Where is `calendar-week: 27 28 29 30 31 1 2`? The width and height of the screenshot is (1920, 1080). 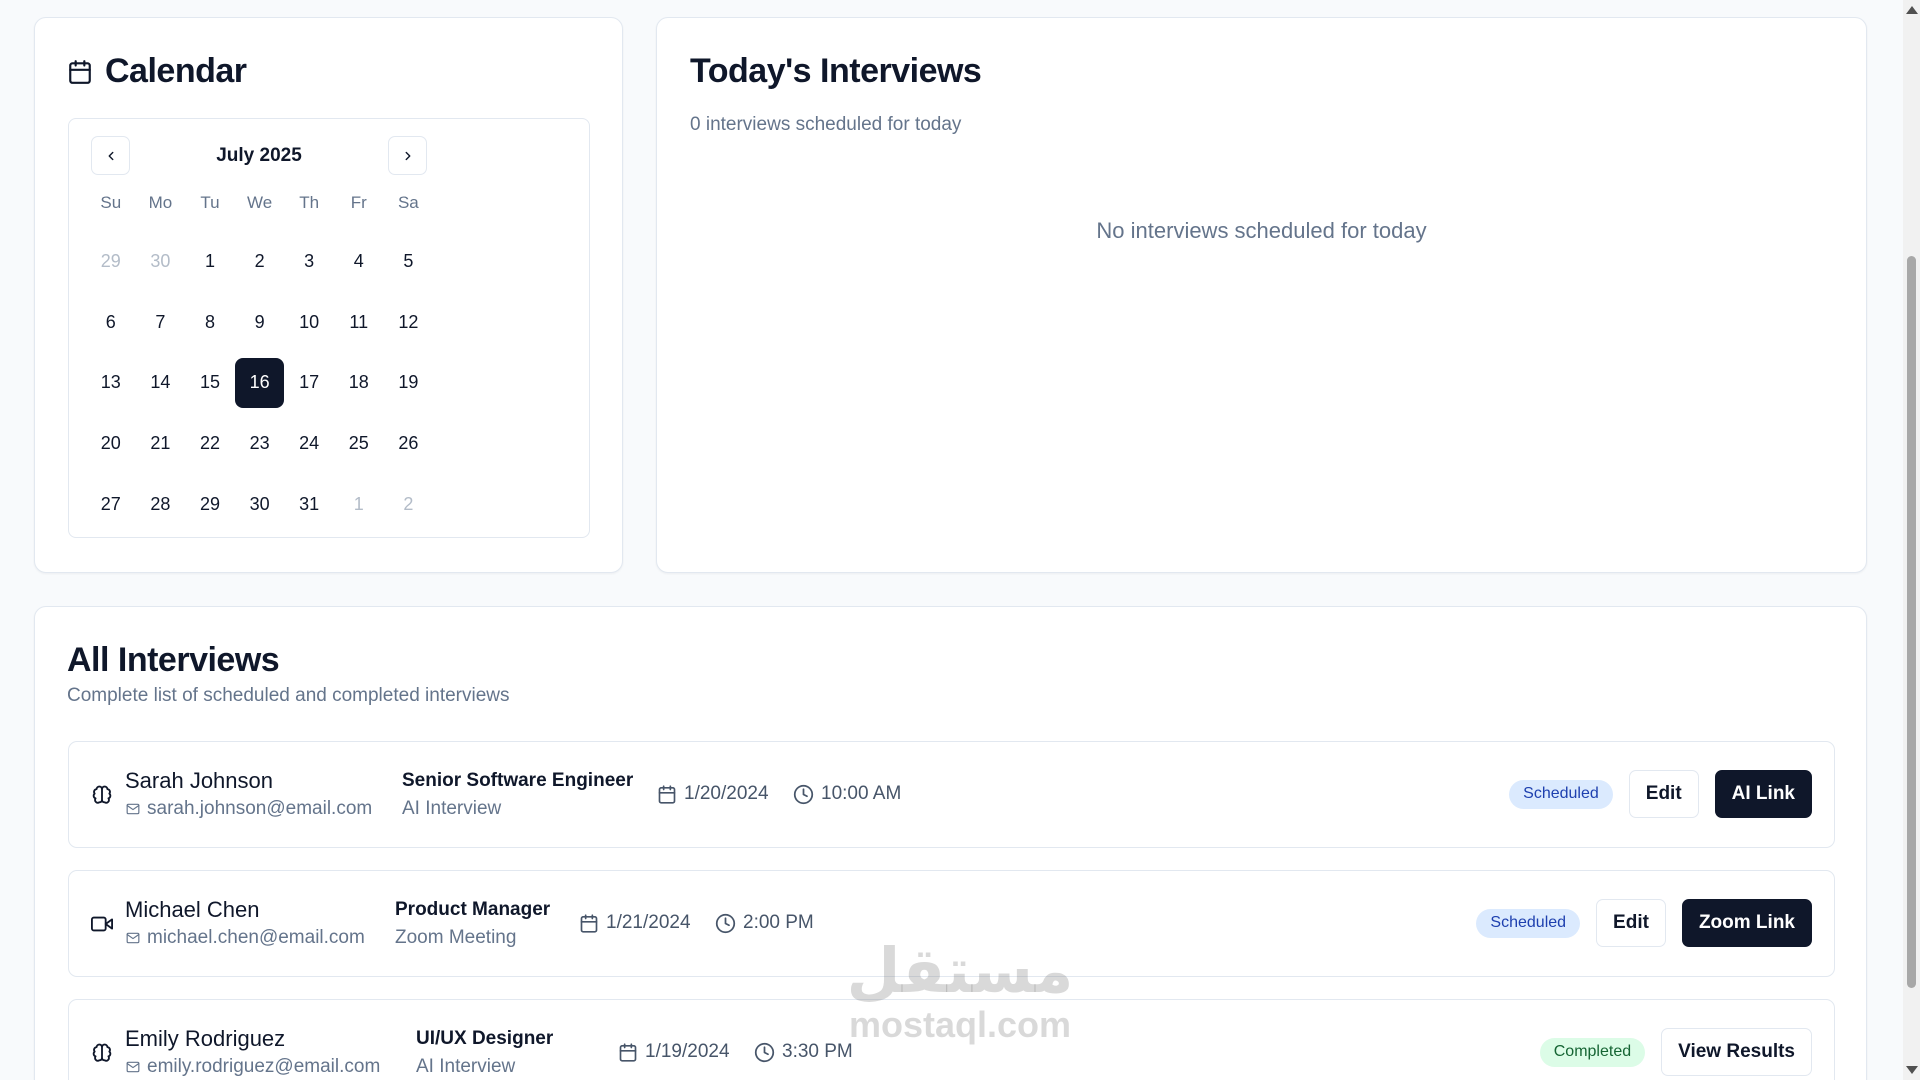 calendar-week: 27 28 29 30 31 1 2 is located at coordinates (259, 504).